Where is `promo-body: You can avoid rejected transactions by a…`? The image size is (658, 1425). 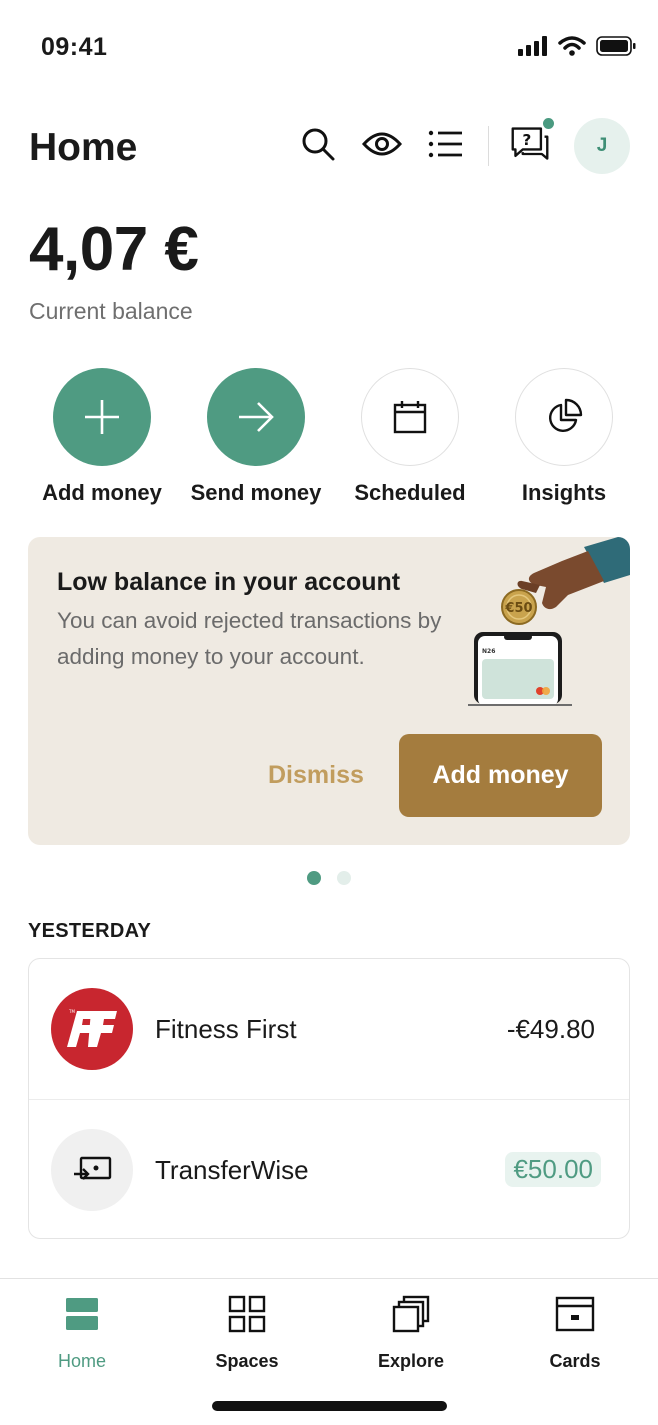
promo-body: You can avoid rejected transactions by a… is located at coordinates (249, 638).